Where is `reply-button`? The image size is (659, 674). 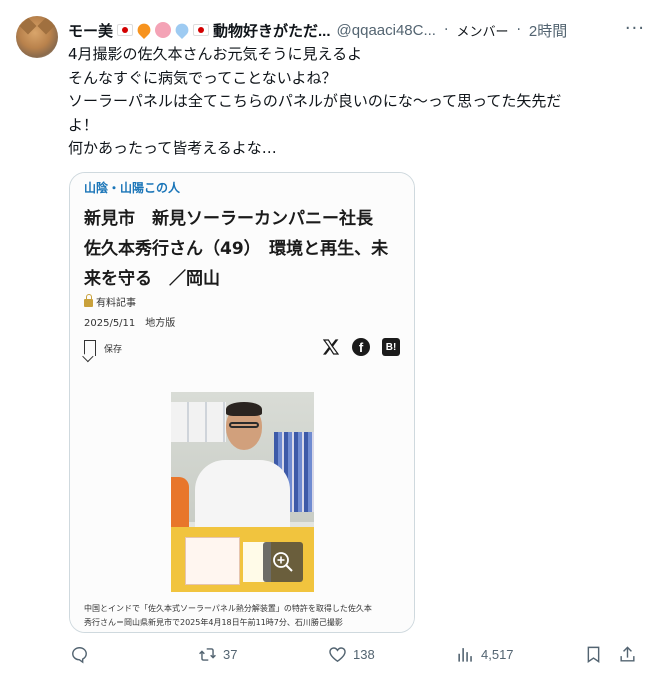
reply-button is located at coordinates (82, 654).